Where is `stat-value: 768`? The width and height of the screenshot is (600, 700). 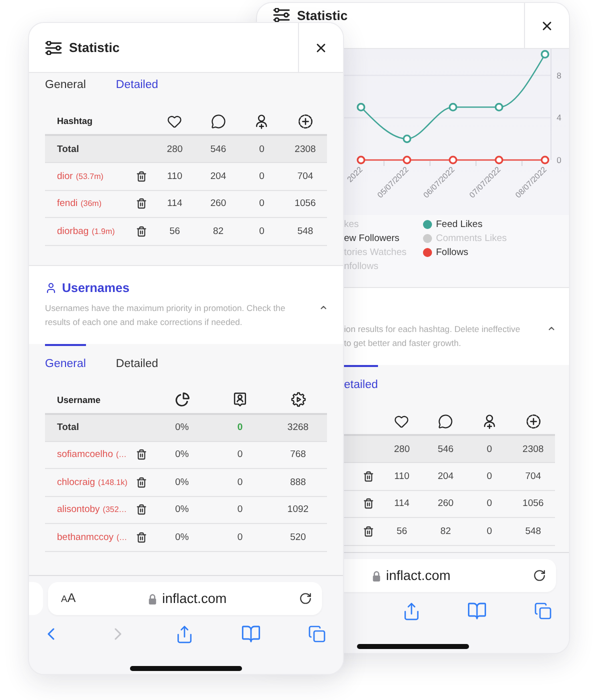
stat-value: 768 is located at coordinates (298, 454).